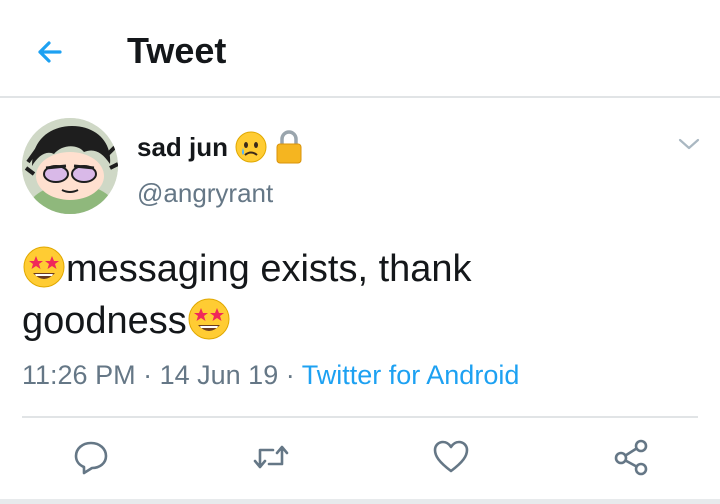 The image size is (720, 504). I want to click on tweet-text-line-2: goodness, so click(104, 321).